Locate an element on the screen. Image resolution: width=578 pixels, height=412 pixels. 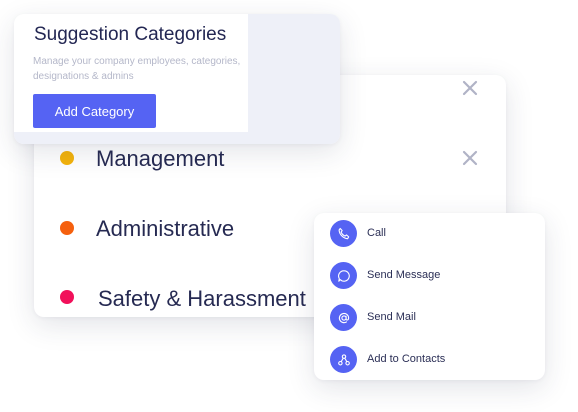
at-sign-icon is located at coordinates (343, 317).